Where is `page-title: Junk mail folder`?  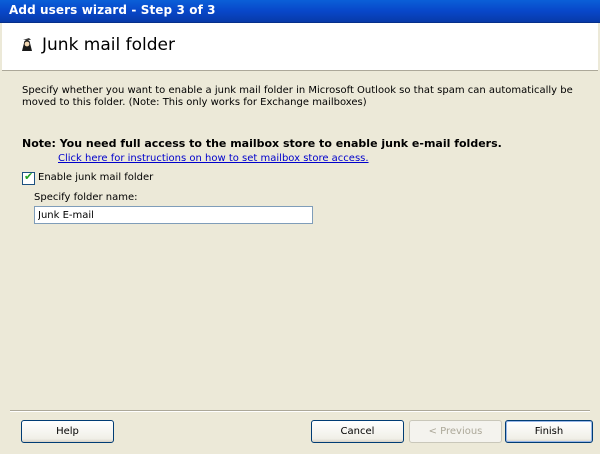
page-title: Junk mail folder is located at coordinates (108, 45).